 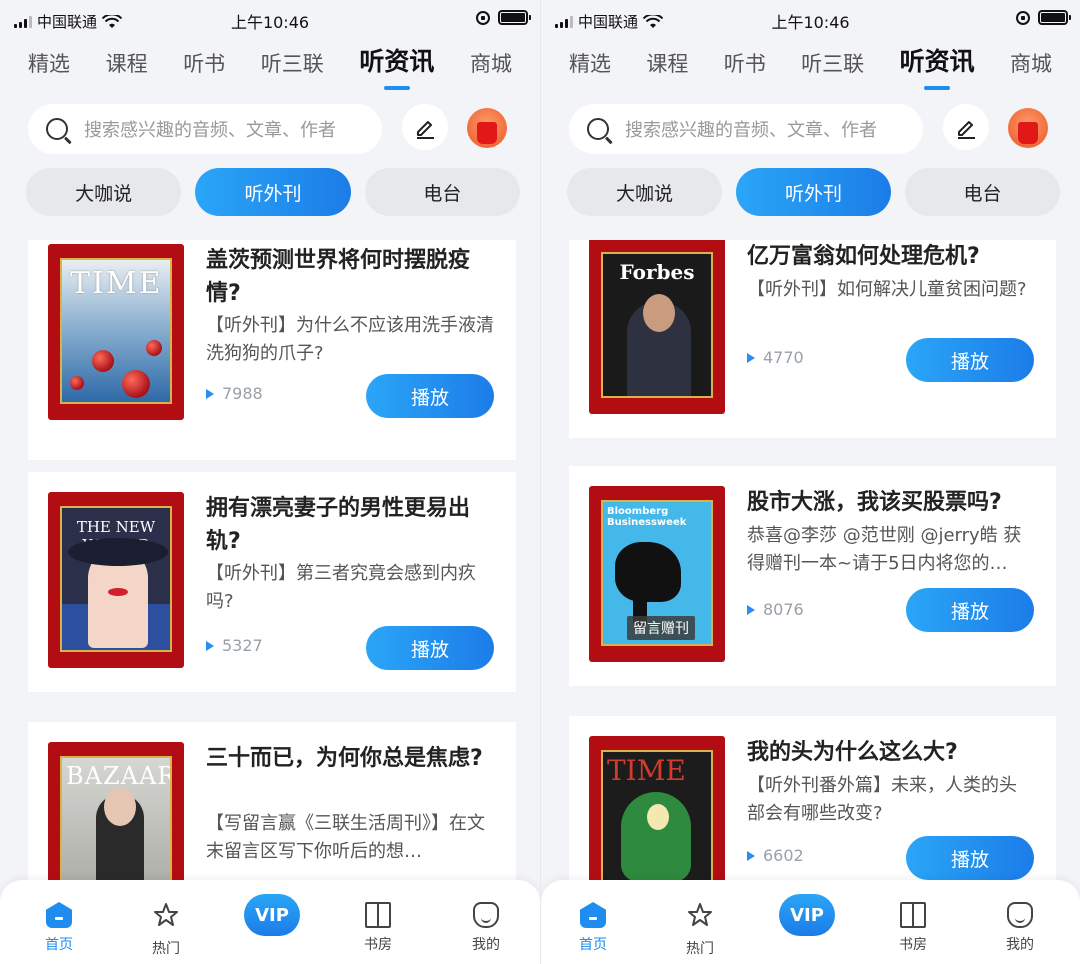 I want to click on card-title: 拥有漂亮妻子的男性更易出轨?, so click(x=338, y=525).